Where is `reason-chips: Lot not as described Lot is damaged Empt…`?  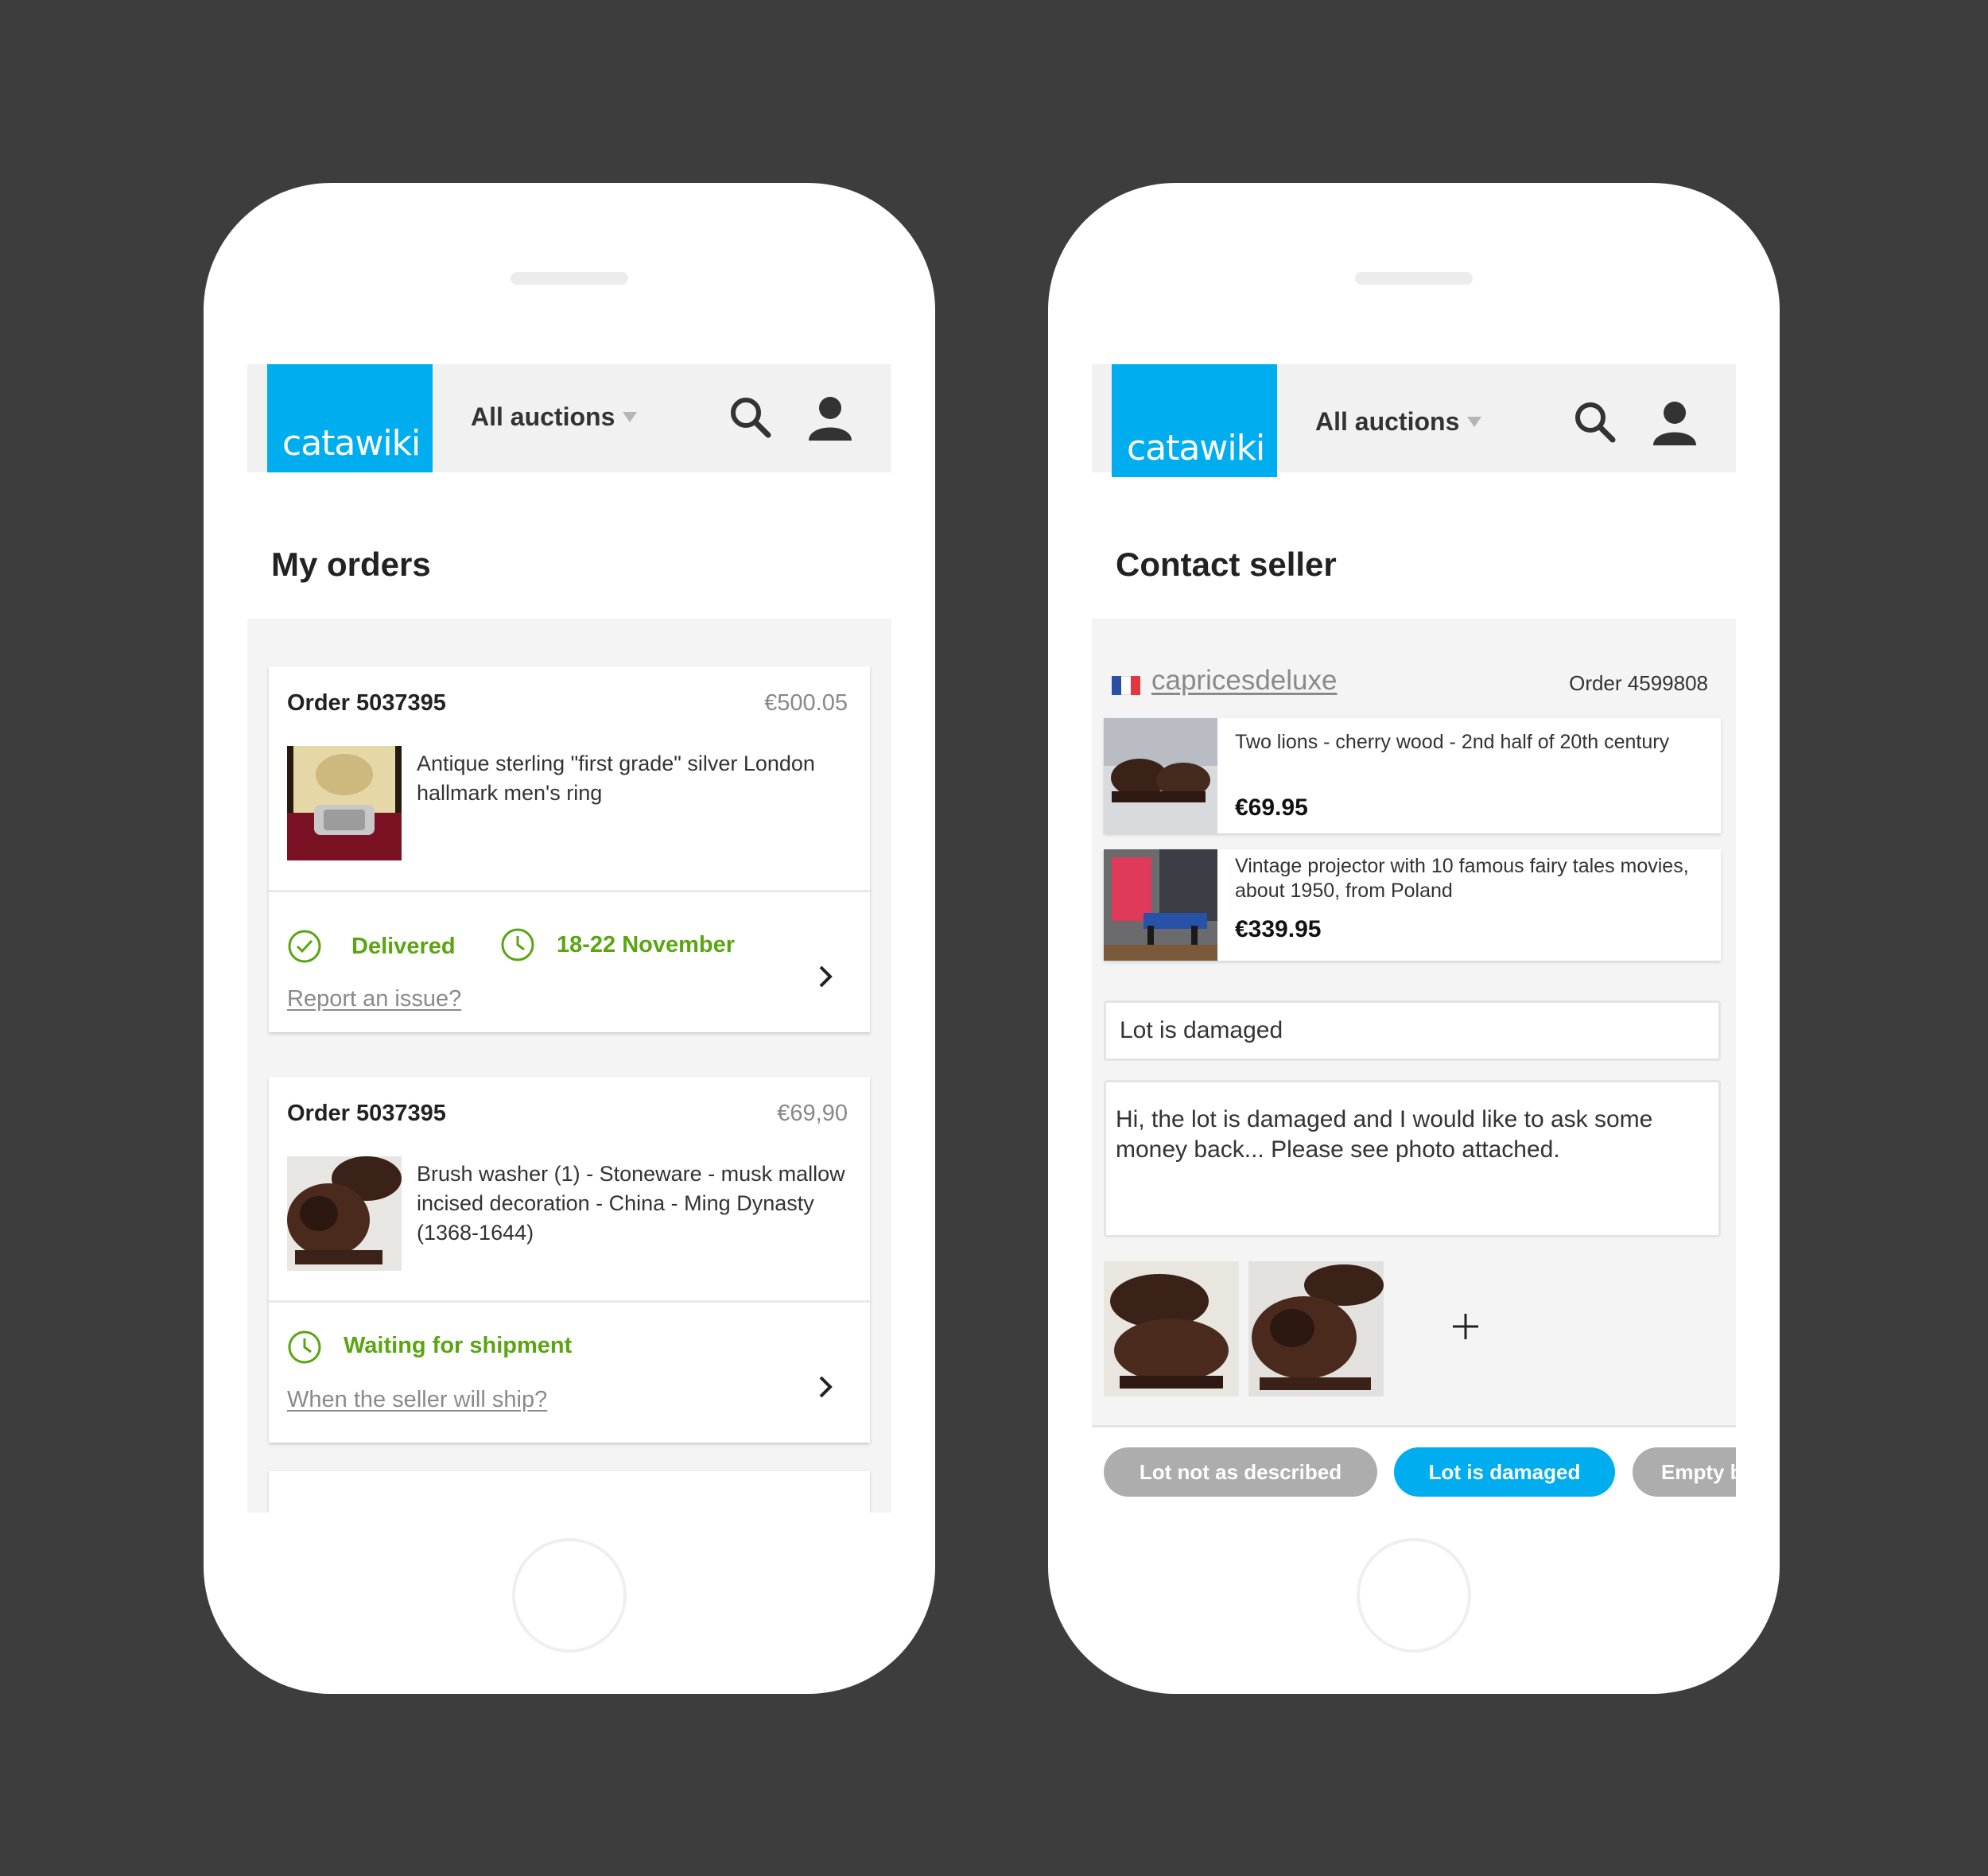 reason-chips: Lot not as described Lot is damaged Empt… is located at coordinates (1414, 1469).